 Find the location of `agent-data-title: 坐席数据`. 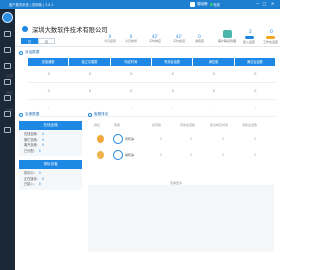

agent-data-title: 坐席数据 is located at coordinates (29, 114).